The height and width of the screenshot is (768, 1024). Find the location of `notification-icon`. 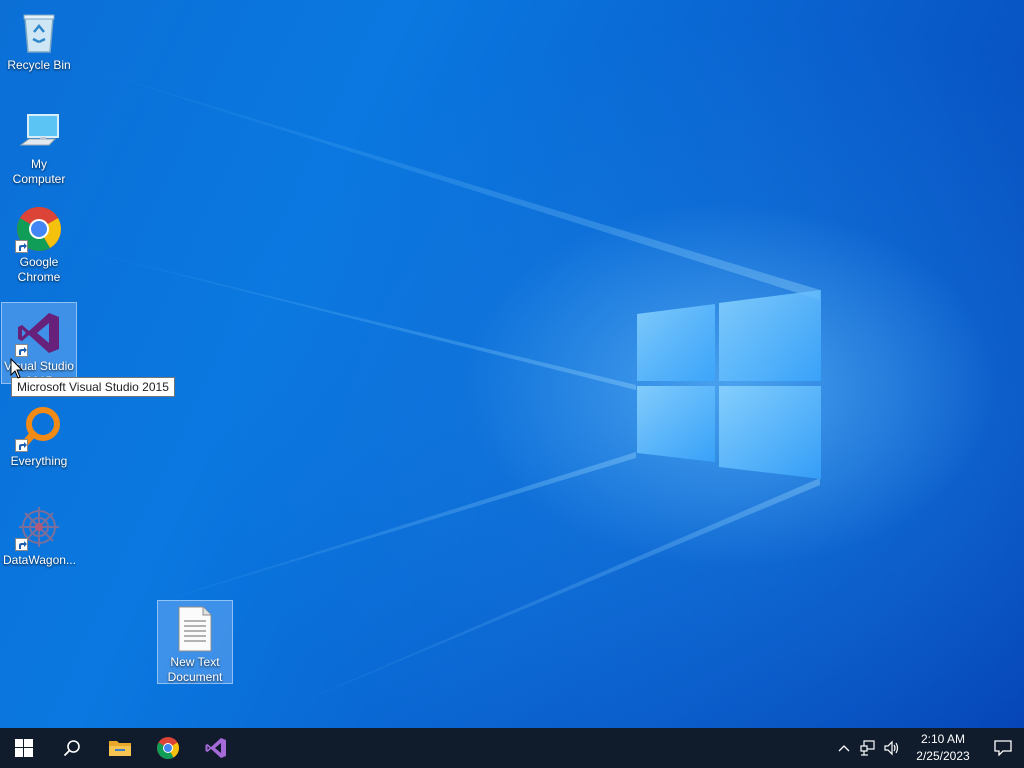

notification-icon is located at coordinates (1003, 748).